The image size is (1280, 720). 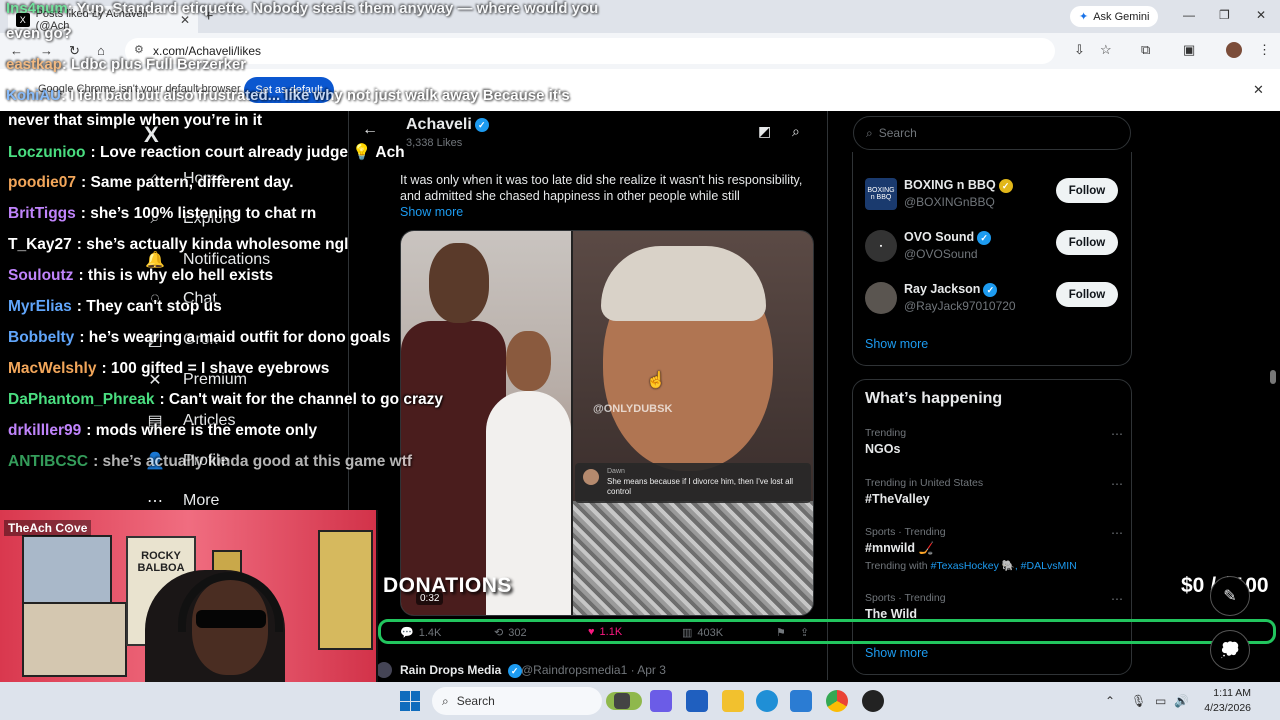 What do you see at coordinates (767, 701) in the screenshot?
I see `edge-icon` at bounding box center [767, 701].